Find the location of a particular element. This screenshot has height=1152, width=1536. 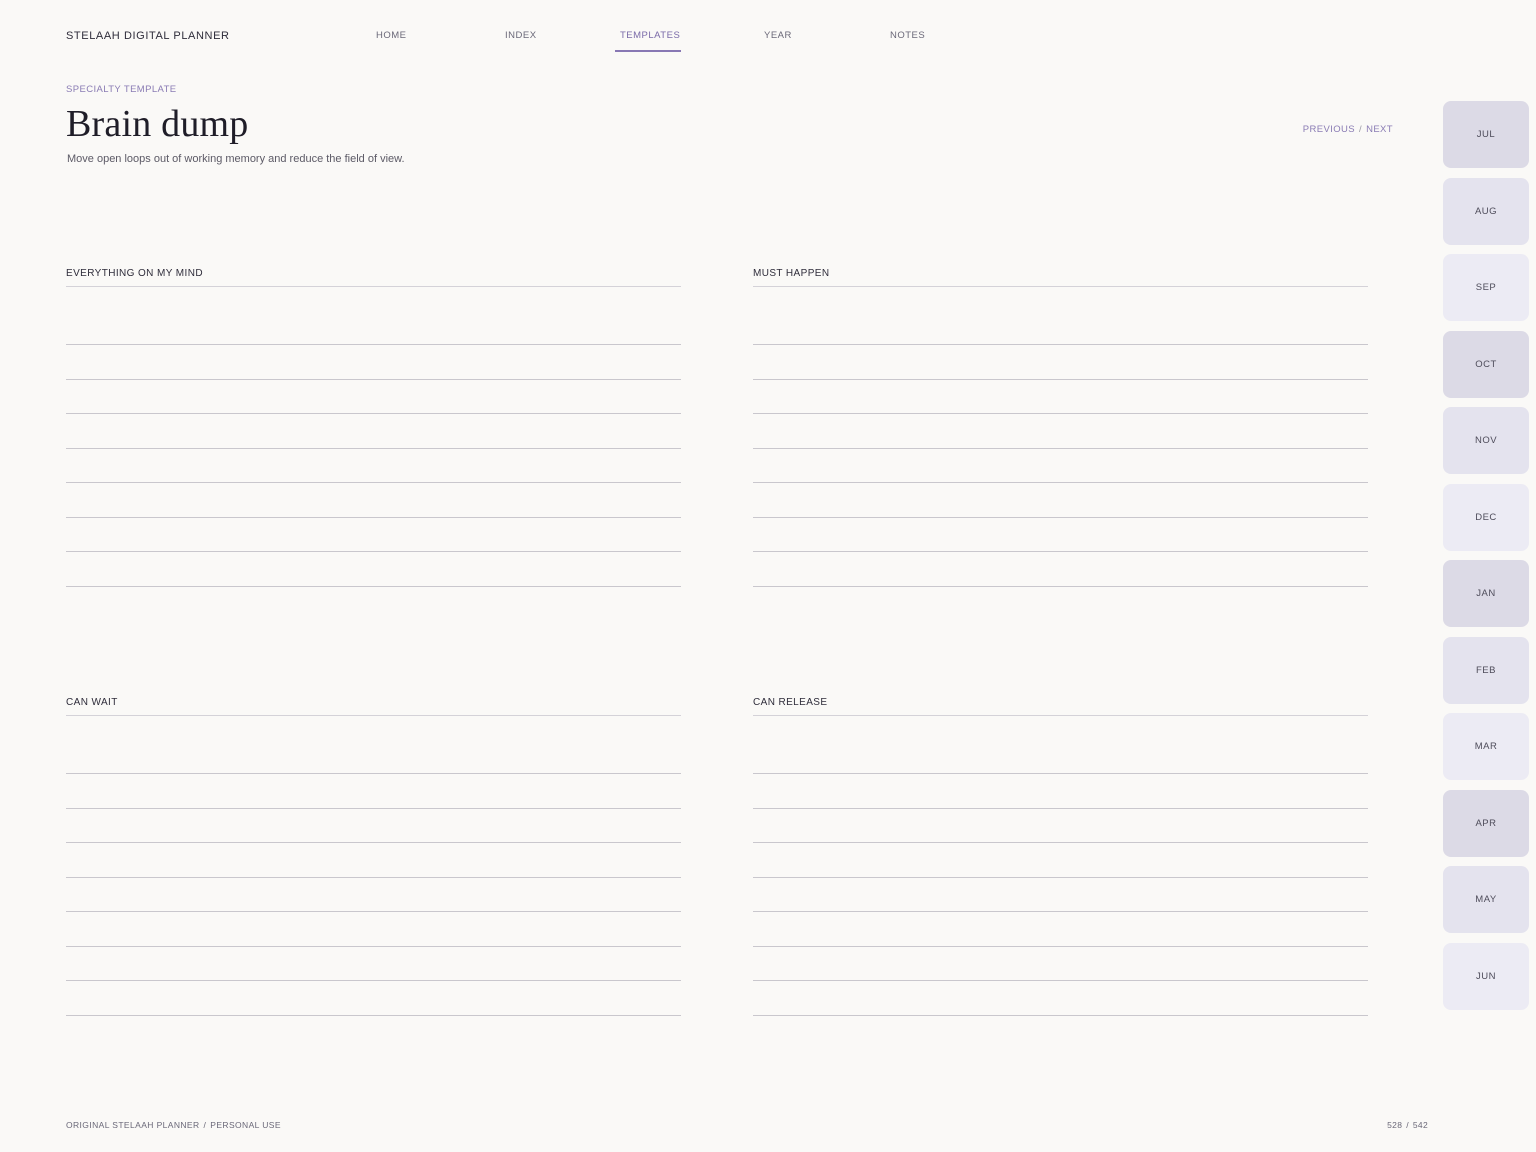

month-tab-jul: JUL is located at coordinates (1486, 134).